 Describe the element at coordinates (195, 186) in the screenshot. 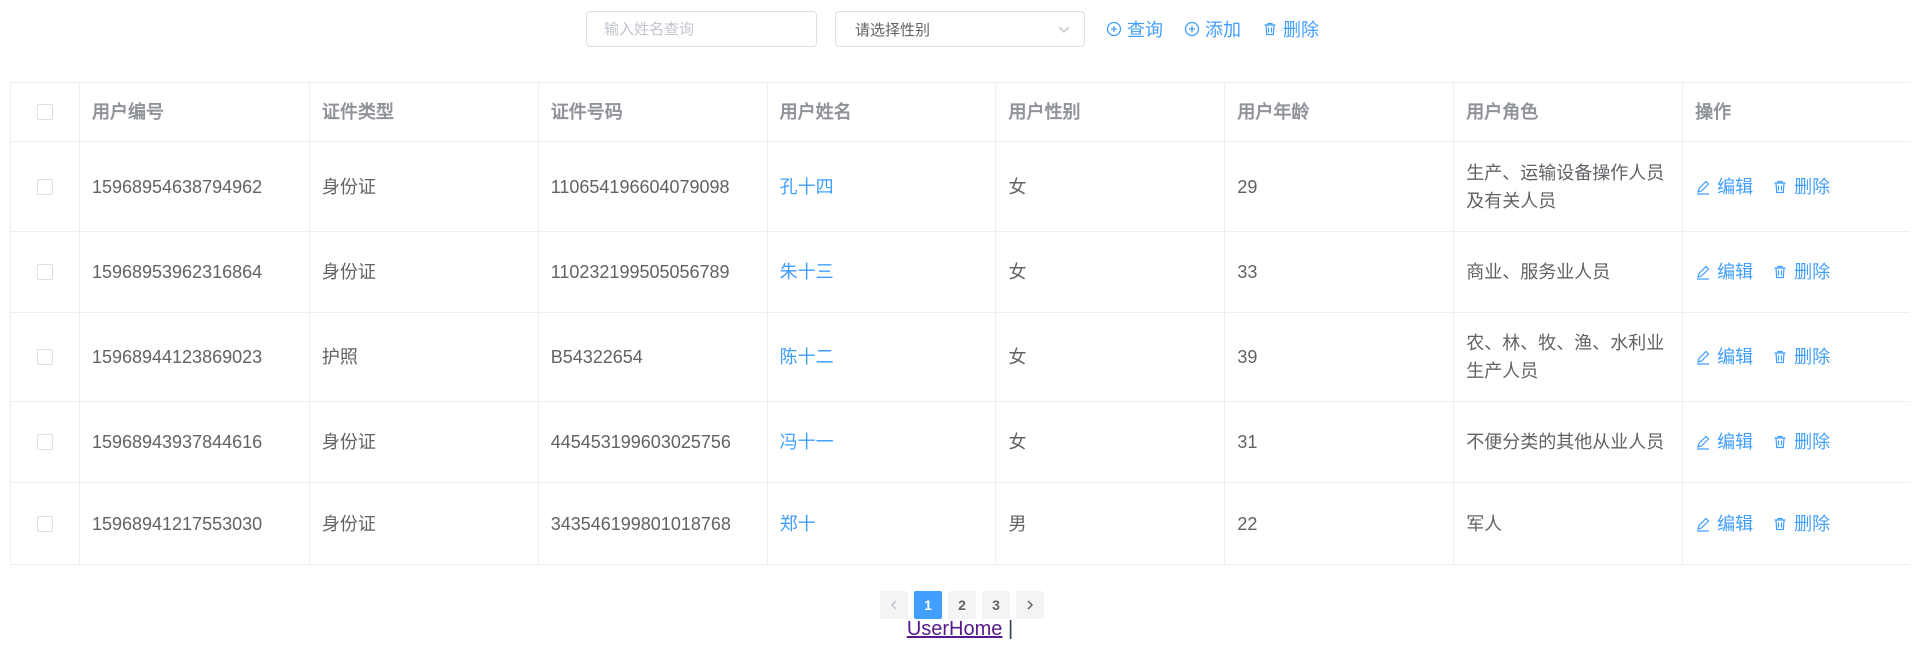

I see `user-id-cell: 15968954638794962` at that location.